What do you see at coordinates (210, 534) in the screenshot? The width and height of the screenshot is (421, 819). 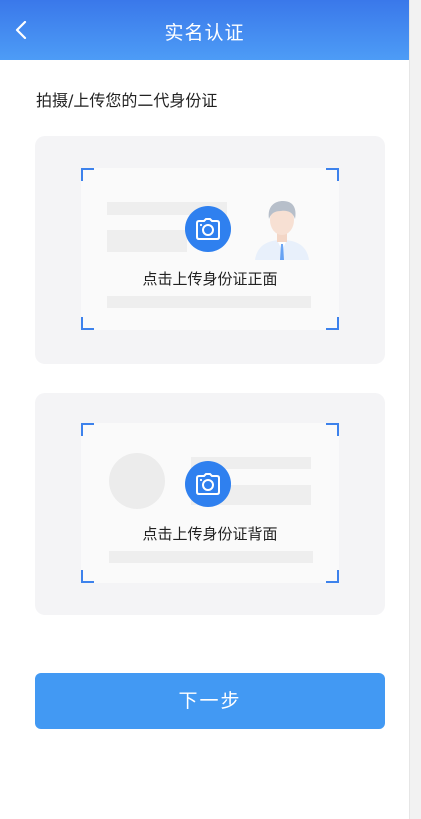 I see `upload-back-label: 点击上传身份证背面` at bounding box center [210, 534].